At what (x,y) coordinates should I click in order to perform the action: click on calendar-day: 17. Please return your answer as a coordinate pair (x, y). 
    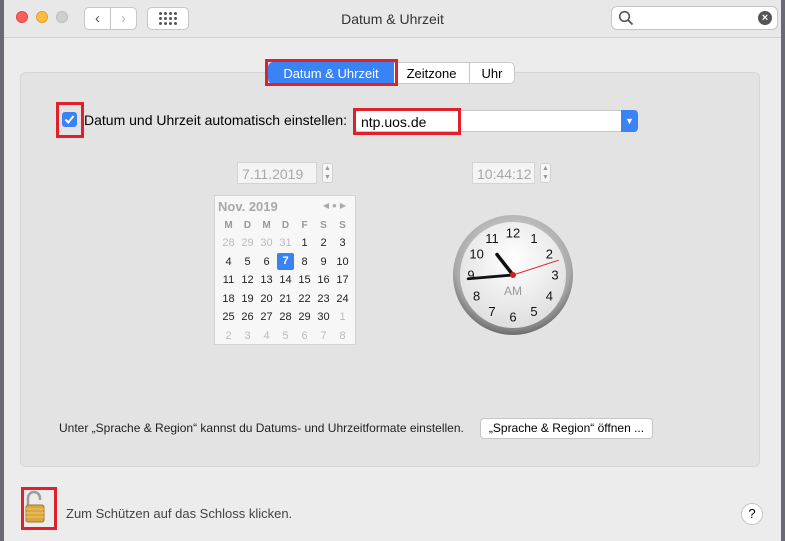
    Looking at the image, I should click on (342, 280).